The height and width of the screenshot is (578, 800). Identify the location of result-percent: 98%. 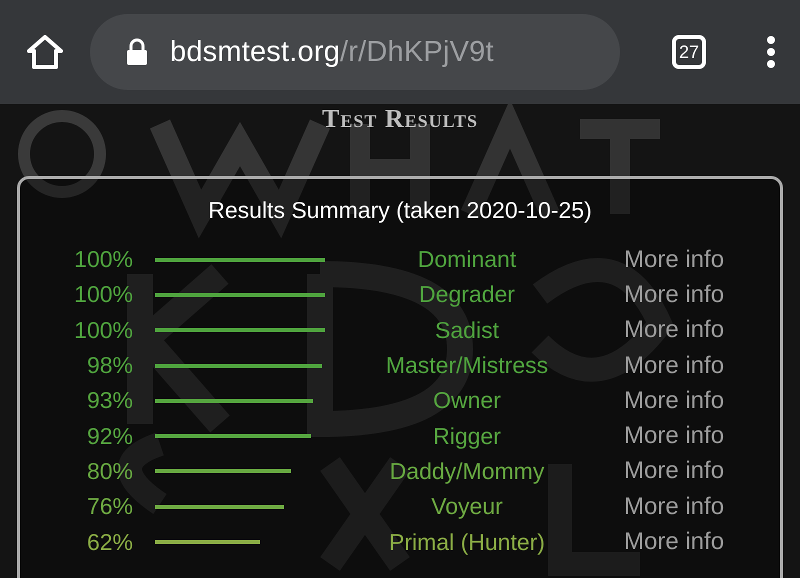
(109, 366).